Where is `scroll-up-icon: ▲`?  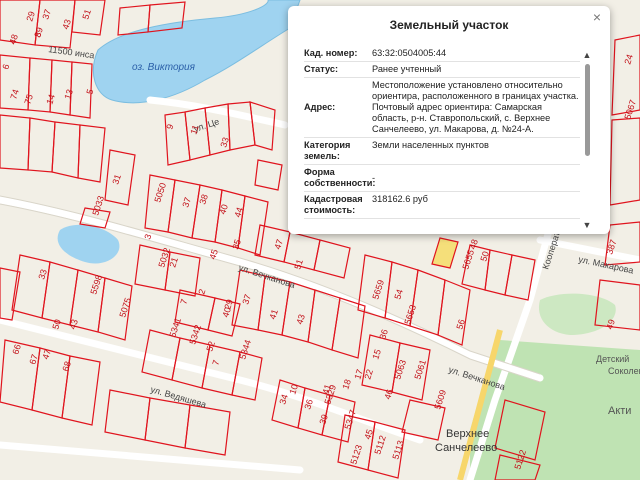
scroll-up-icon: ▲ is located at coordinates (587, 55).